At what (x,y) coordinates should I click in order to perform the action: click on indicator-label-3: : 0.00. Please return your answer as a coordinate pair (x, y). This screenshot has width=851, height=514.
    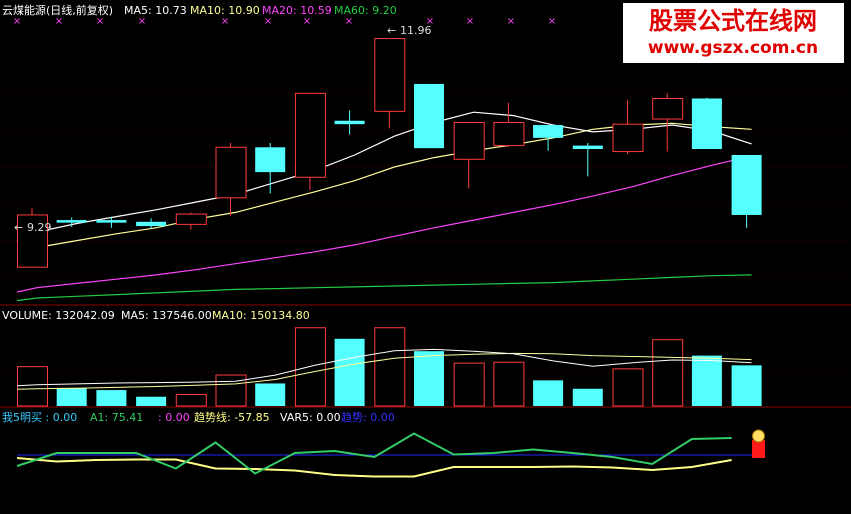
    Looking at the image, I should click on (174, 417).